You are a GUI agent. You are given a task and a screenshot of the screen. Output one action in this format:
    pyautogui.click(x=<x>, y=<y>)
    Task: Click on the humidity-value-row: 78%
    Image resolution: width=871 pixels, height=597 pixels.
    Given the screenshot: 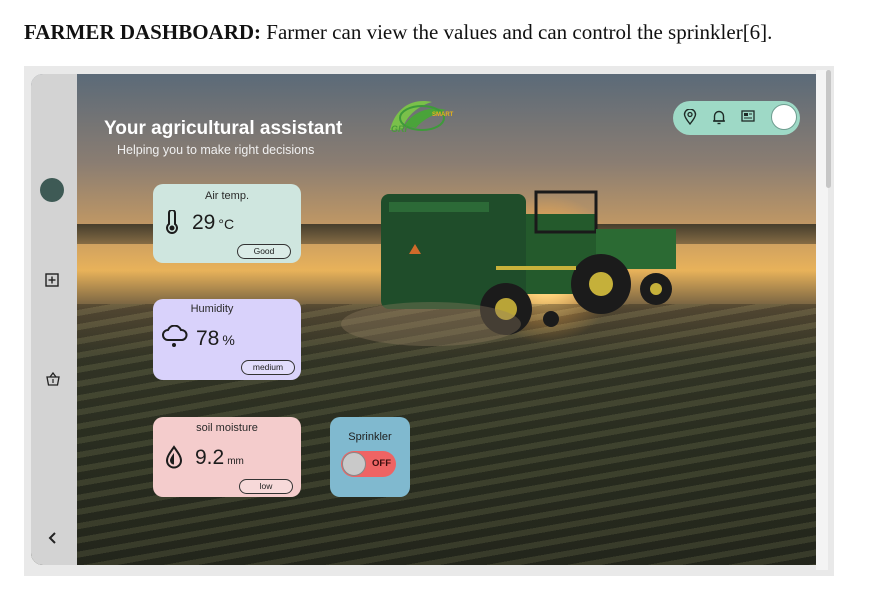 What is the action you would take?
    pyautogui.click(x=215, y=339)
    